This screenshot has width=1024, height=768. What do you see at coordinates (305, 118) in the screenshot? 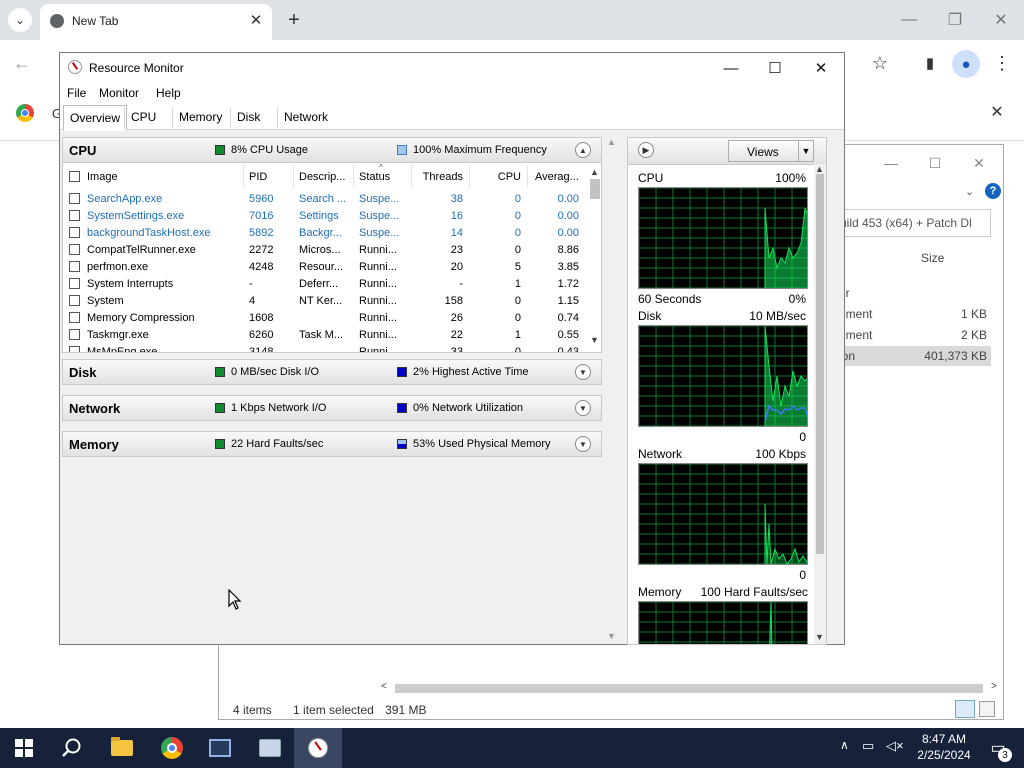
I see `tab-network: Network` at bounding box center [305, 118].